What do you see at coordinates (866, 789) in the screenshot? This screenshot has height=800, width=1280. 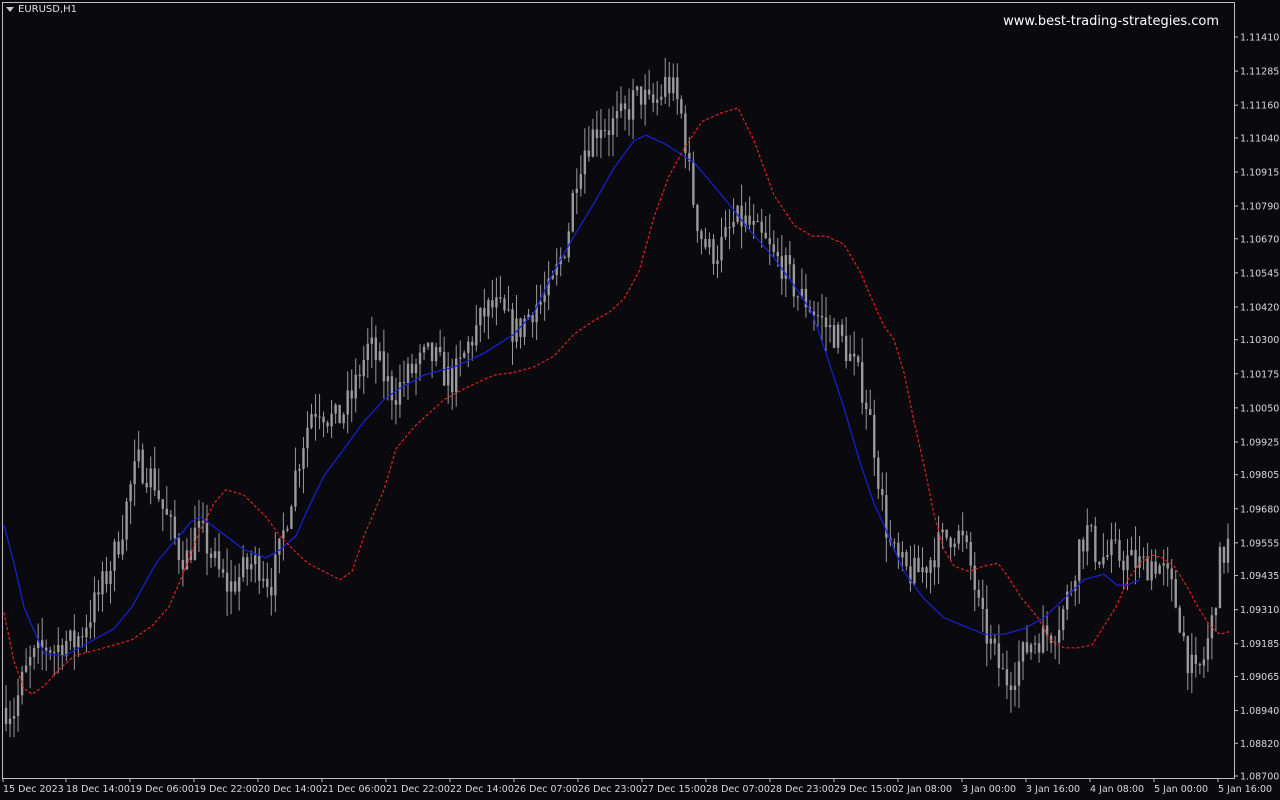 I see `x-tick-label: 29 Dec 15:00` at bounding box center [866, 789].